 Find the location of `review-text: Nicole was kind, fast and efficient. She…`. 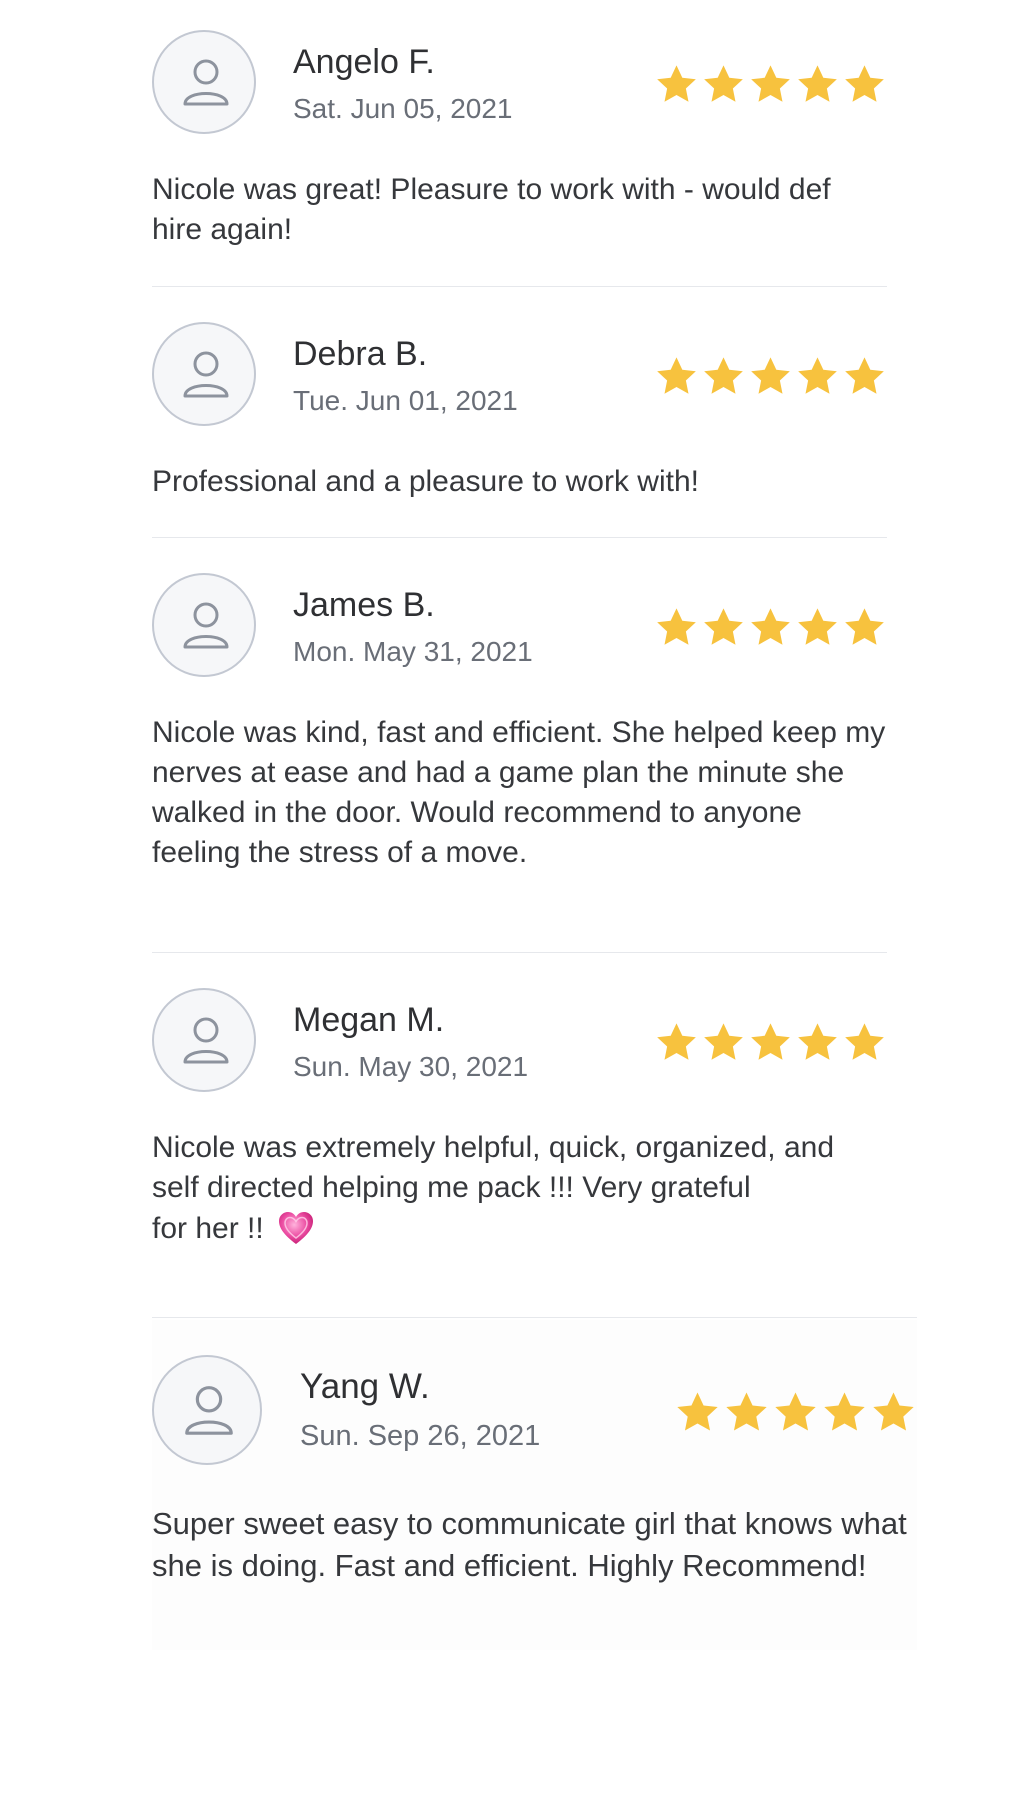

review-text: Nicole was kind, fast and efficient. She… is located at coordinates (519, 792).